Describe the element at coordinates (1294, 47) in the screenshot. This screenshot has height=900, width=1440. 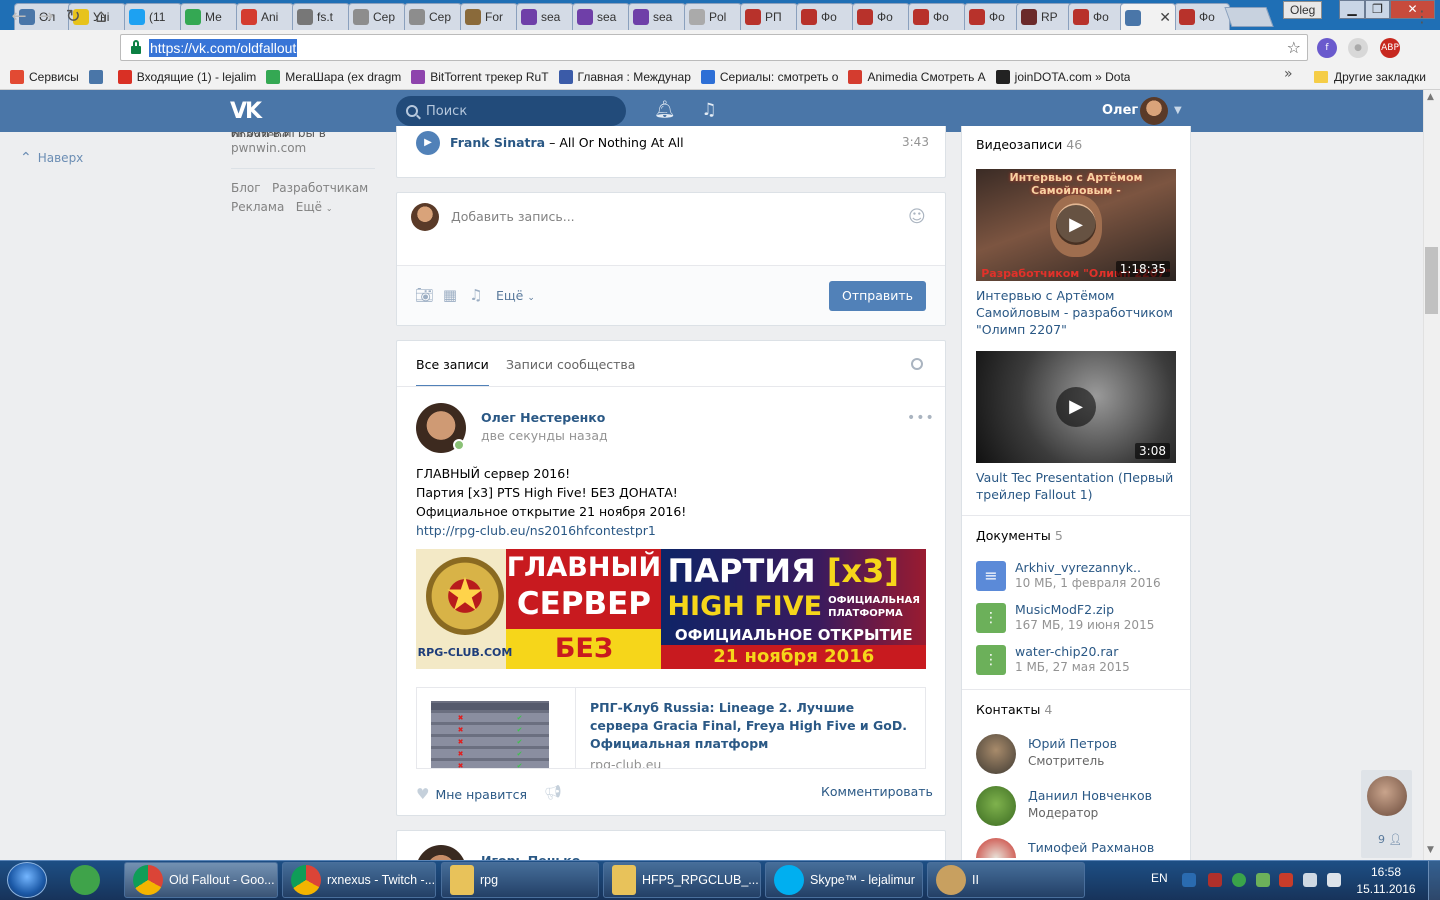
I see `bookmark-star-icon: ☆` at that location.